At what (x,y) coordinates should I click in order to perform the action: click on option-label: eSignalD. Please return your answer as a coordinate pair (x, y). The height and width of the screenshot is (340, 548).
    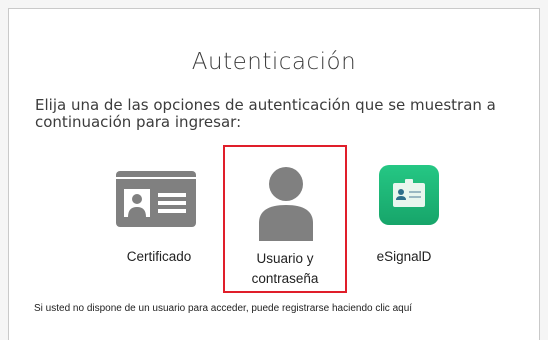
    Looking at the image, I should click on (404, 256).